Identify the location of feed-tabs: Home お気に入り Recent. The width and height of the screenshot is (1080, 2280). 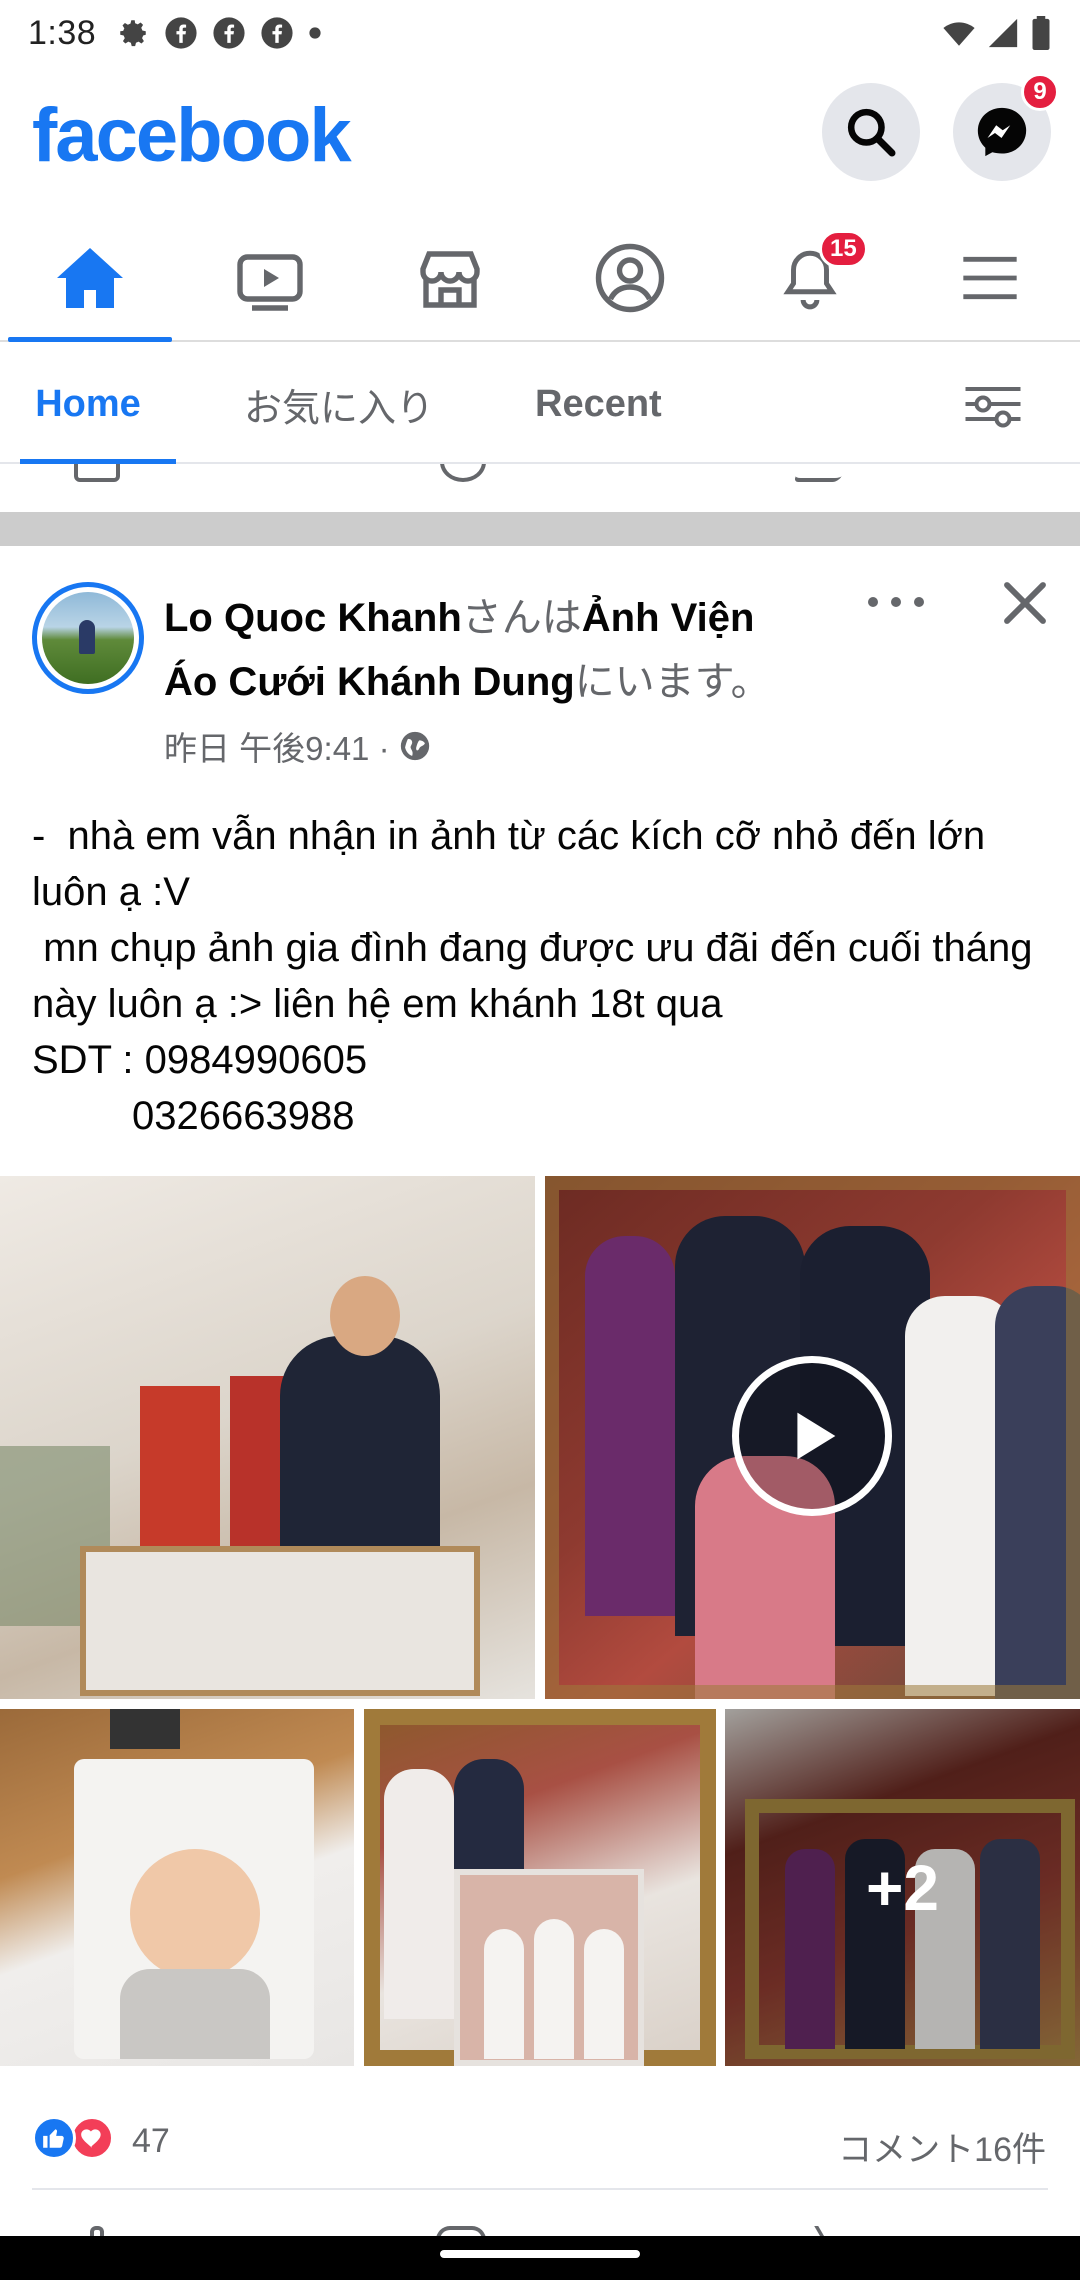
(540, 404).